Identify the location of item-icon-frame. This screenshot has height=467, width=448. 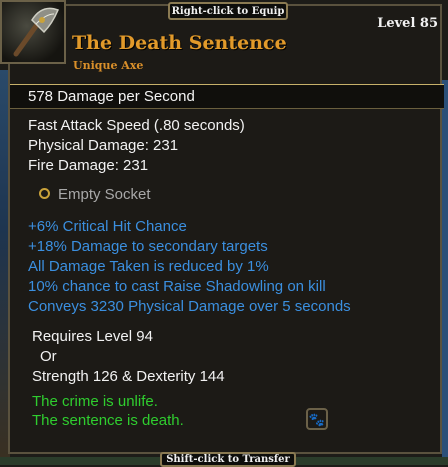
(33, 32).